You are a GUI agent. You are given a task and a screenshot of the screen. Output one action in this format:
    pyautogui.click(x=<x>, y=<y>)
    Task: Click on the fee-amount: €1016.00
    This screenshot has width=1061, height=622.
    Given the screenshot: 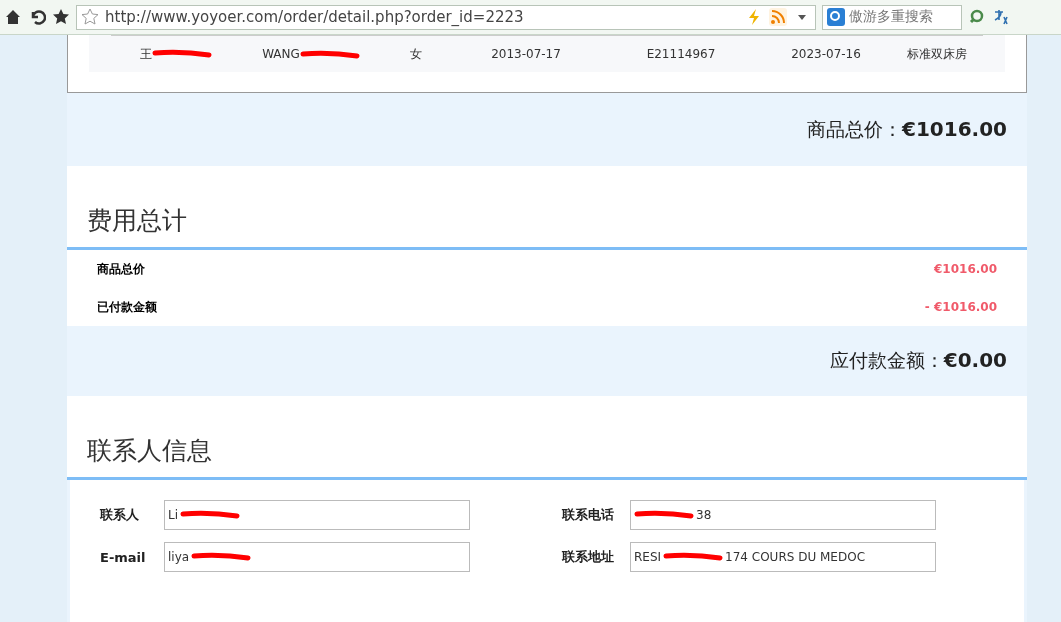 What is the action you would take?
    pyautogui.click(x=965, y=269)
    